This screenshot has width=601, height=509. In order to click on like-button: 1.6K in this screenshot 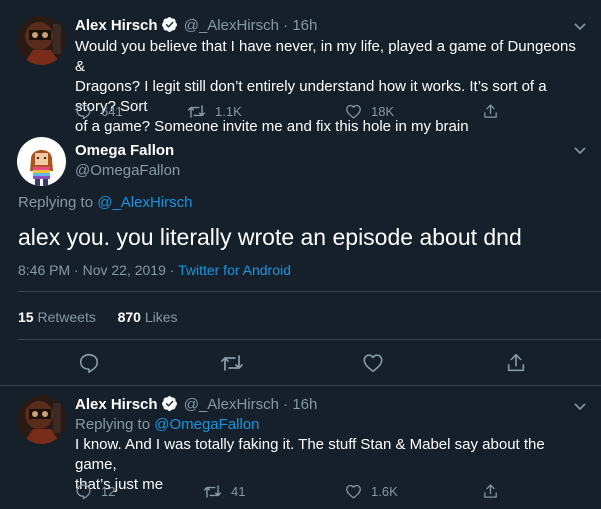, I will do `click(371, 491)`.